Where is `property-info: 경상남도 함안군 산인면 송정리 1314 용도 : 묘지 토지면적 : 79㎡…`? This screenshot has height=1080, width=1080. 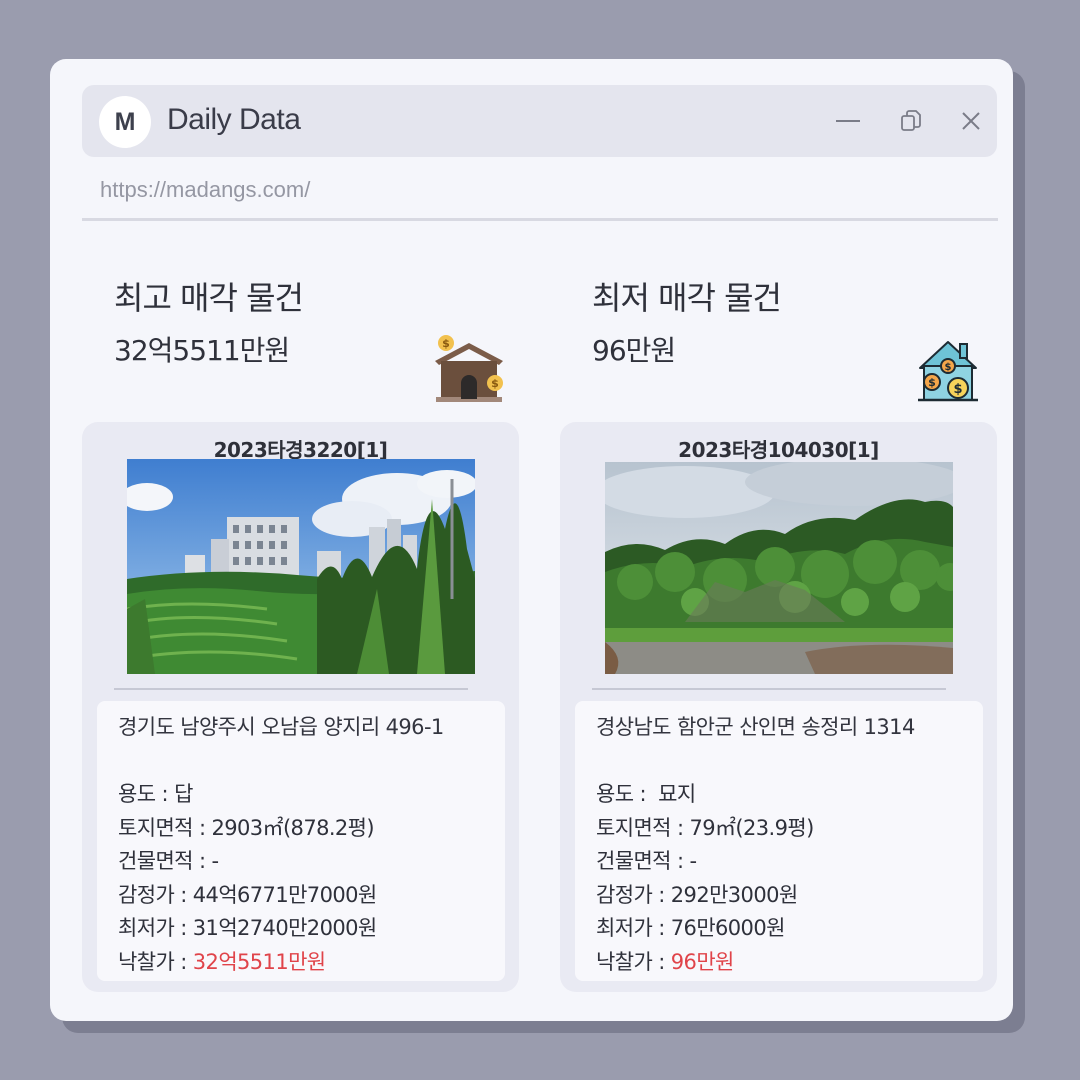
property-info: 경상남도 함안군 산인면 송정리 1314 용도 : 묘지 토지면적 : 79㎡… is located at coordinates (779, 841).